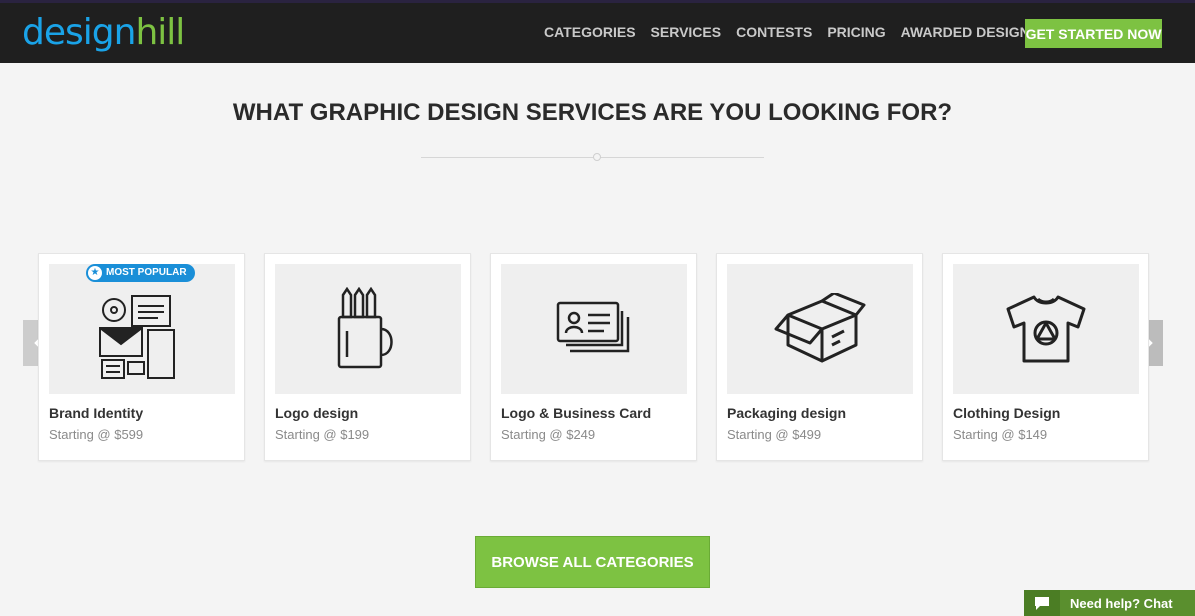 The width and height of the screenshot is (1195, 616). I want to click on designhill-logo: designhill, so click(103, 32).